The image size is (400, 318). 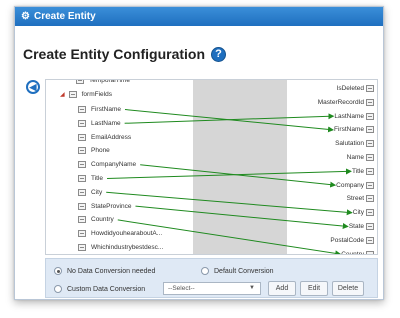 I want to click on right-field-row: City, so click(x=363, y=212).